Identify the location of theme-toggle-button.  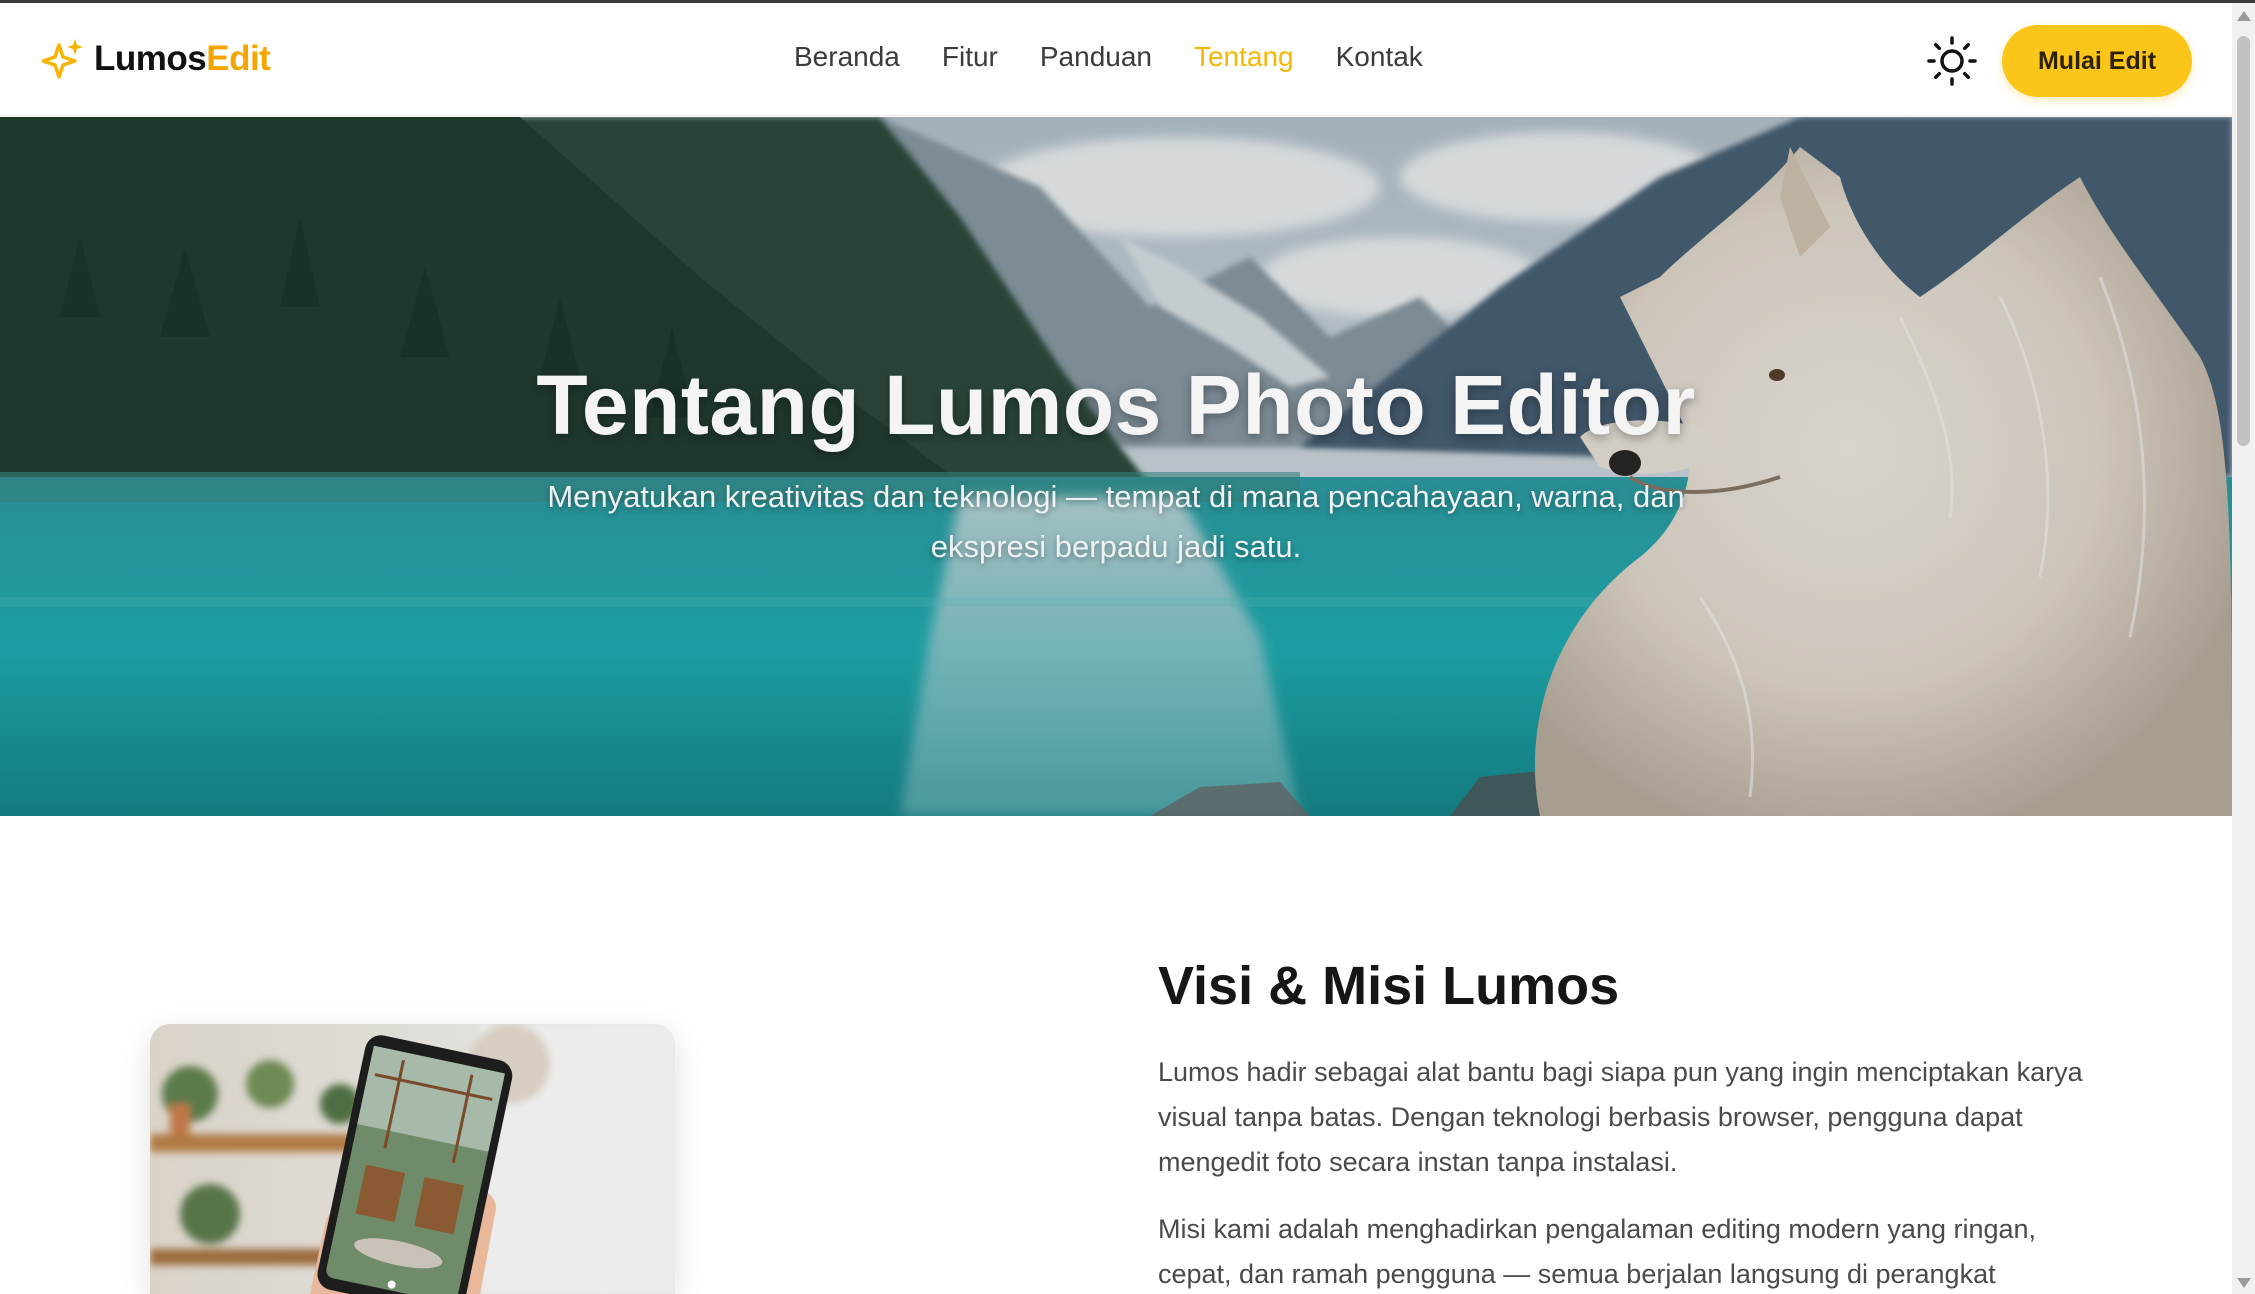
(1952, 61).